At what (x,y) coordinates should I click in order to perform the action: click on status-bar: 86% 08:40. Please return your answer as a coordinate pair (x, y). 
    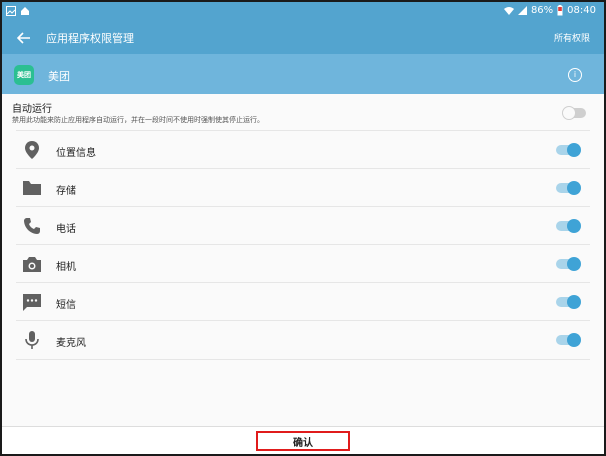
    Looking at the image, I should click on (303, 12).